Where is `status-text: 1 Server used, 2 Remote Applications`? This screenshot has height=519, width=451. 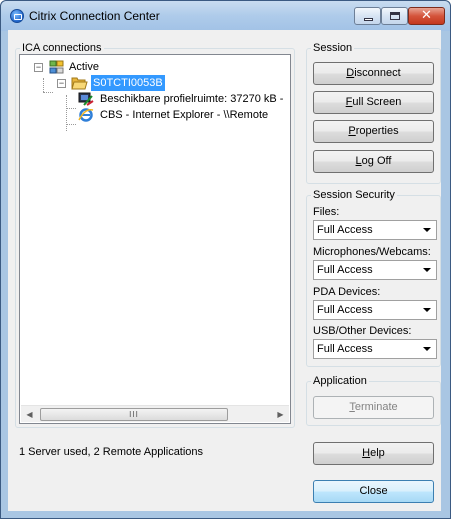 status-text: 1 Server used, 2 Remote Applications is located at coordinates (111, 452).